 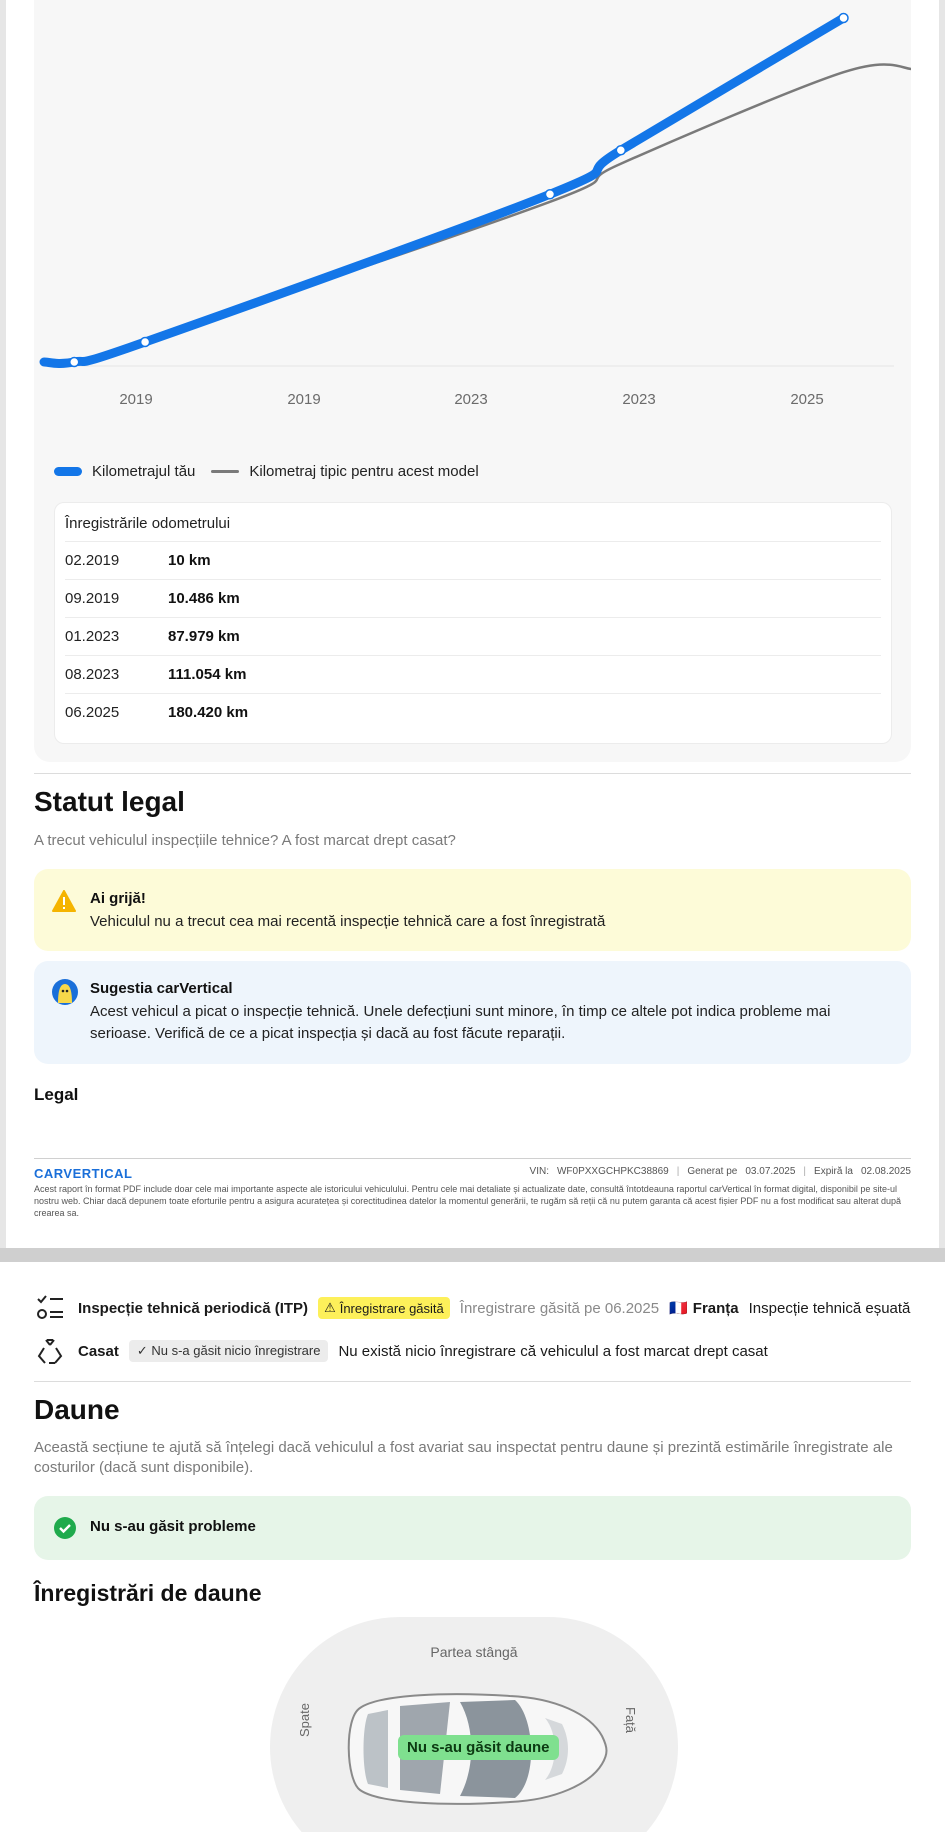 What do you see at coordinates (92, 712) in the screenshot?
I see `odometer-date: 06.2025` at bounding box center [92, 712].